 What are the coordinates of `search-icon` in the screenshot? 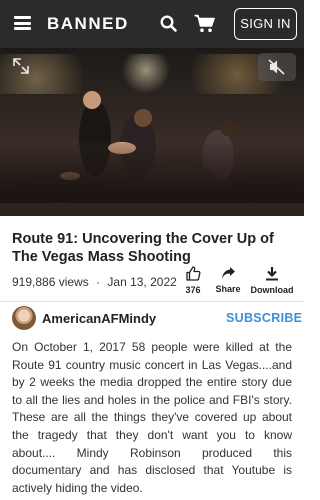 It's located at (168, 23).